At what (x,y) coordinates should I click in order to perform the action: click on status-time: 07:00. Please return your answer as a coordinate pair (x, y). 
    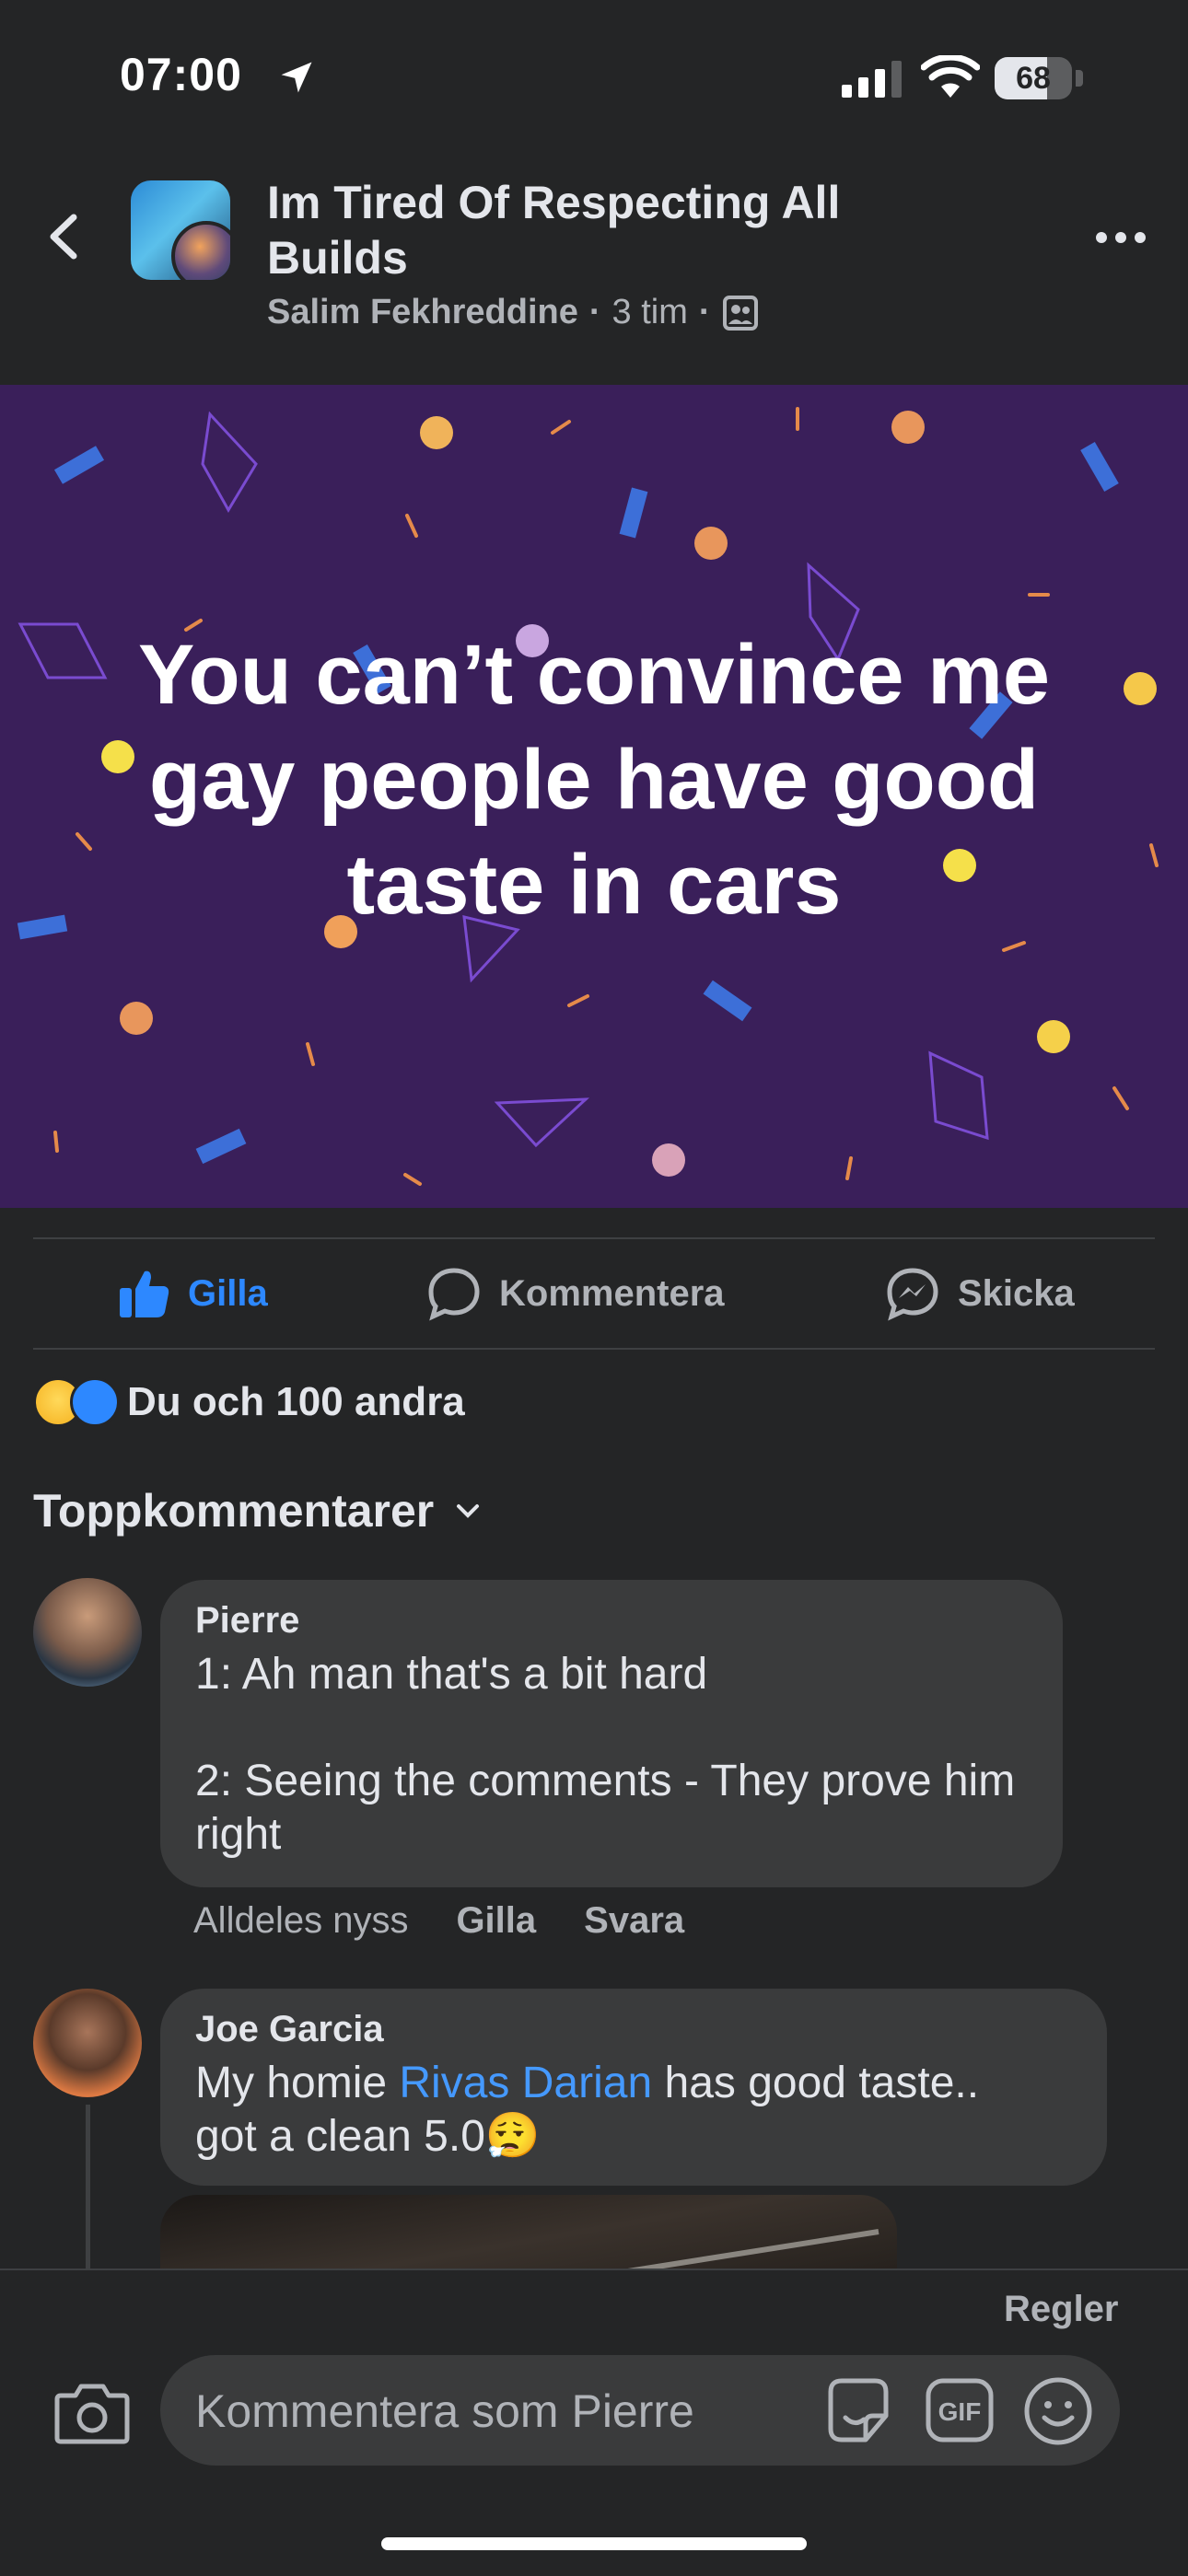
    Looking at the image, I should click on (181, 74).